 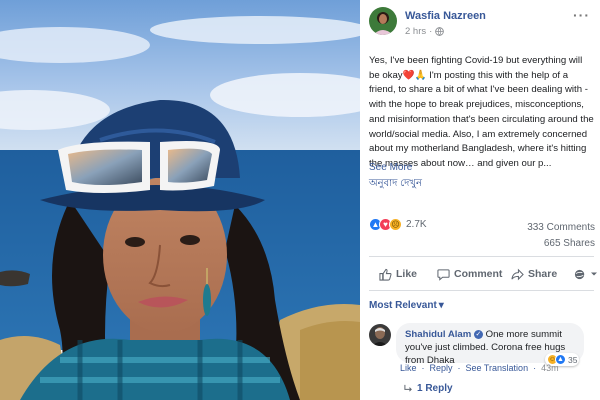 What do you see at coordinates (408, 388) in the screenshot?
I see `reply-arrow-icon` at bounding box center [408, 388].